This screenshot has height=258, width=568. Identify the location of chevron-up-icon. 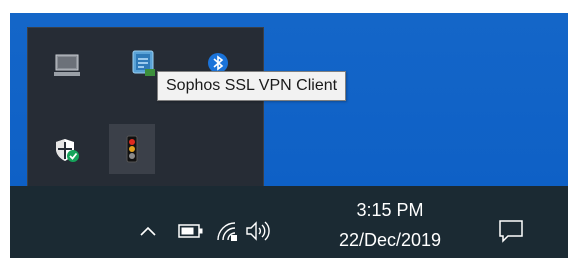
(148, 231).